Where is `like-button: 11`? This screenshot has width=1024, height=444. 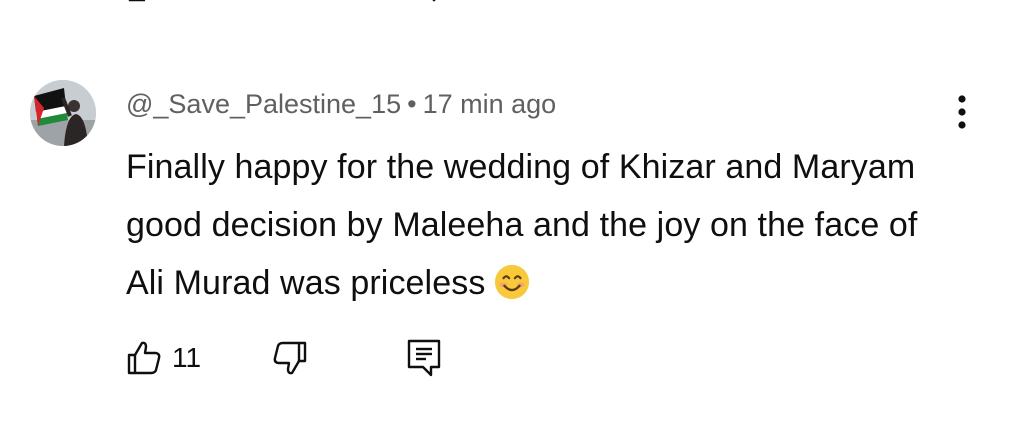 like-button: 11 is located at coordinates (163, 358).